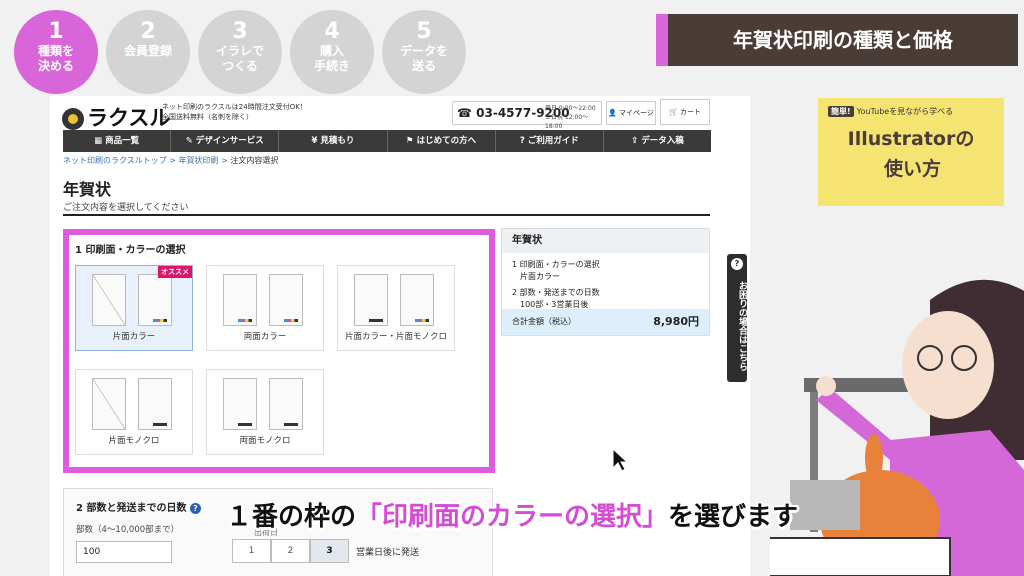 The image size is (1024, 576). Describe the element at coordinates (396, 308) in the screenshot. I see `option-color-mono: 片面カラー・片面モノクロ` at that location.